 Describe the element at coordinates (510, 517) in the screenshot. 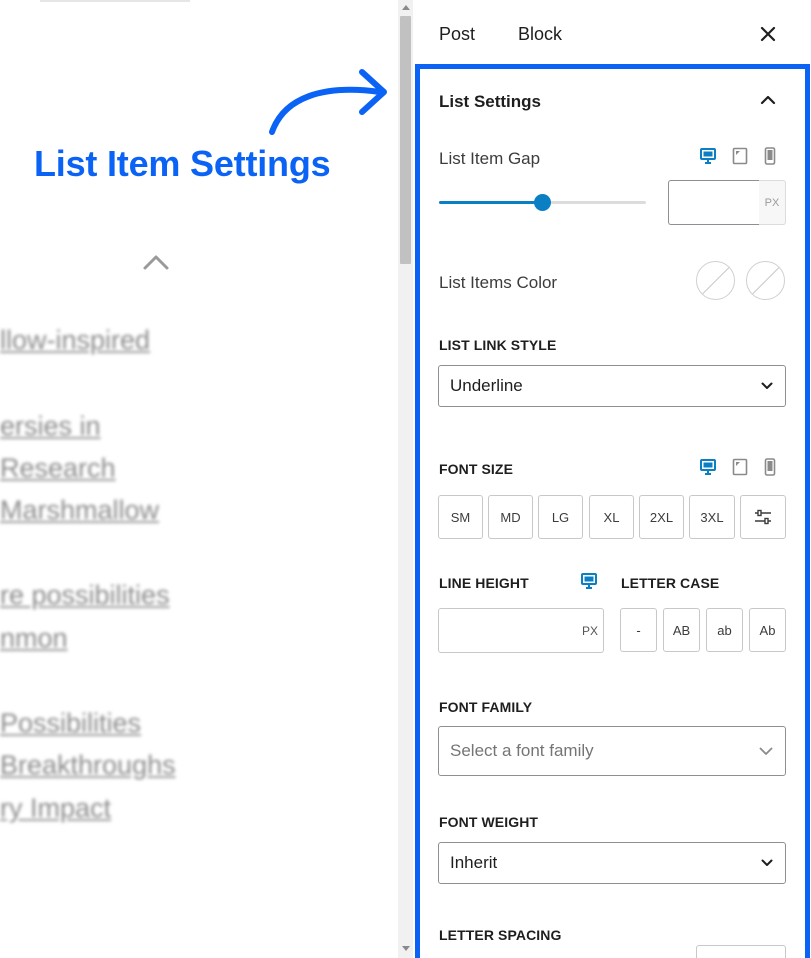

I see `font-size-md-button: MD` at that location.